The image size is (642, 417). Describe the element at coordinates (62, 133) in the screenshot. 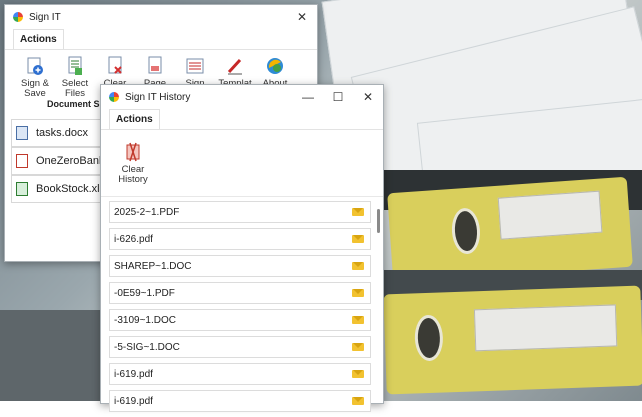

I see `file-name: tasks.docx` at that location.